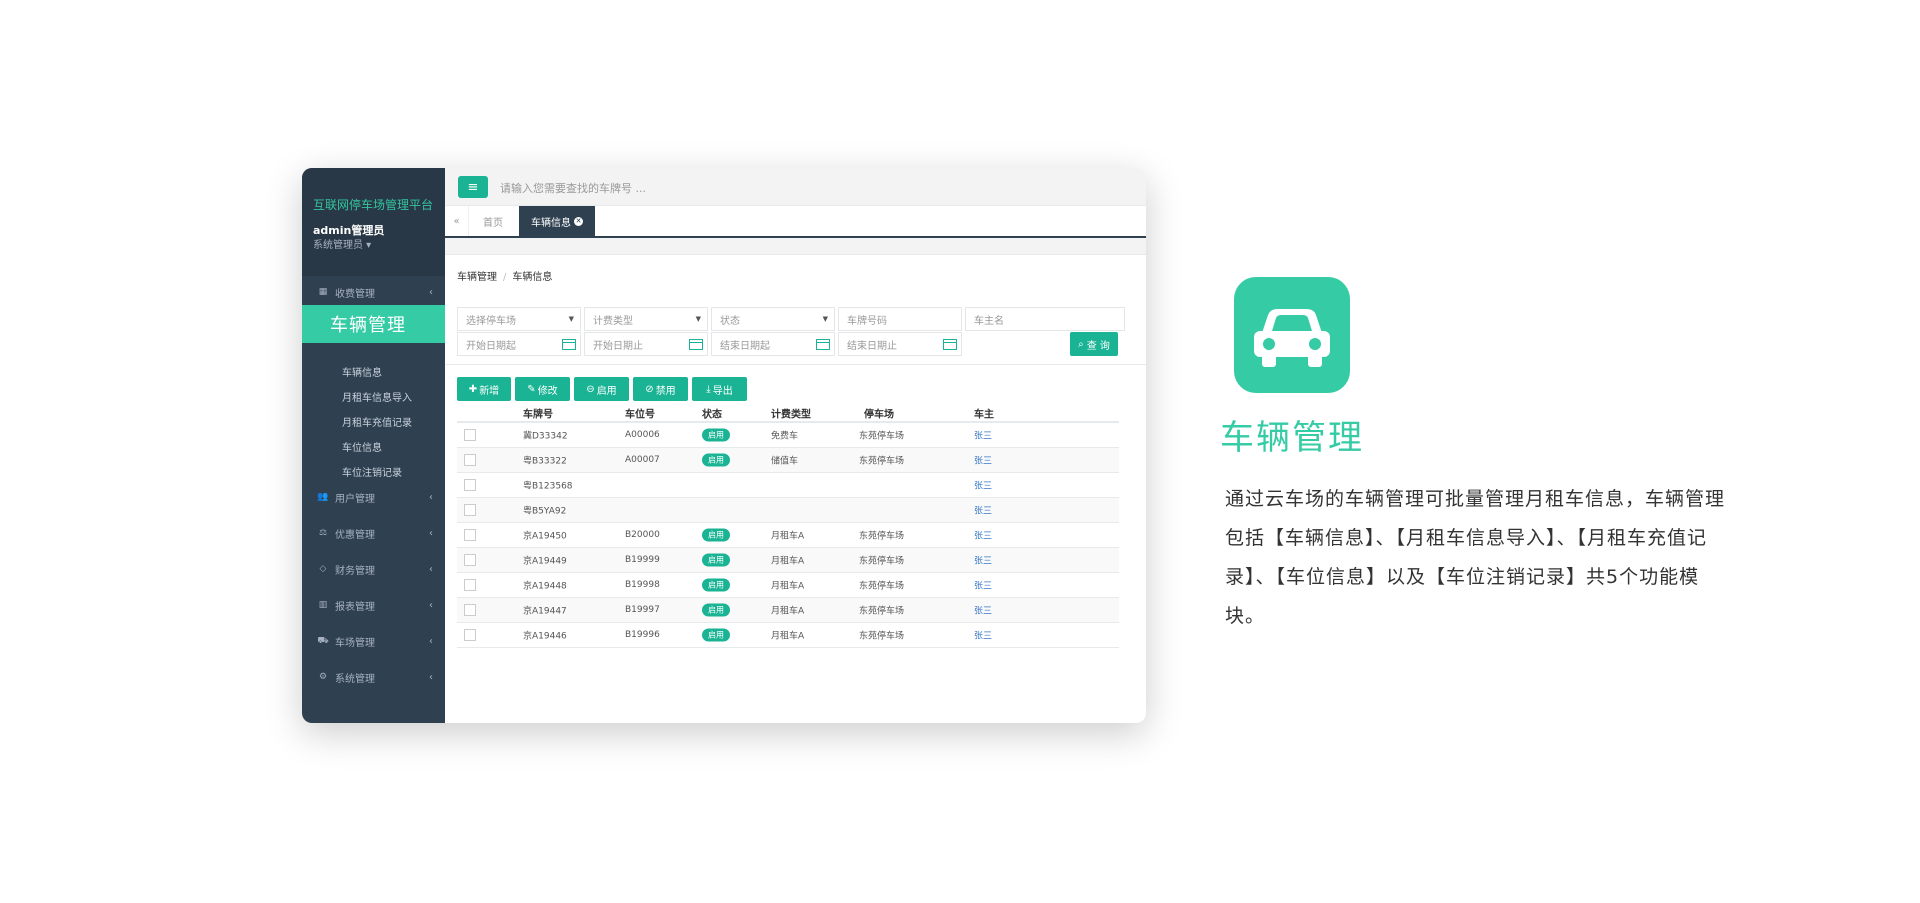 This screenshot has height=903, width=1920. I want to click on disable-button: ⊘ 禁用, so click(660, 389).